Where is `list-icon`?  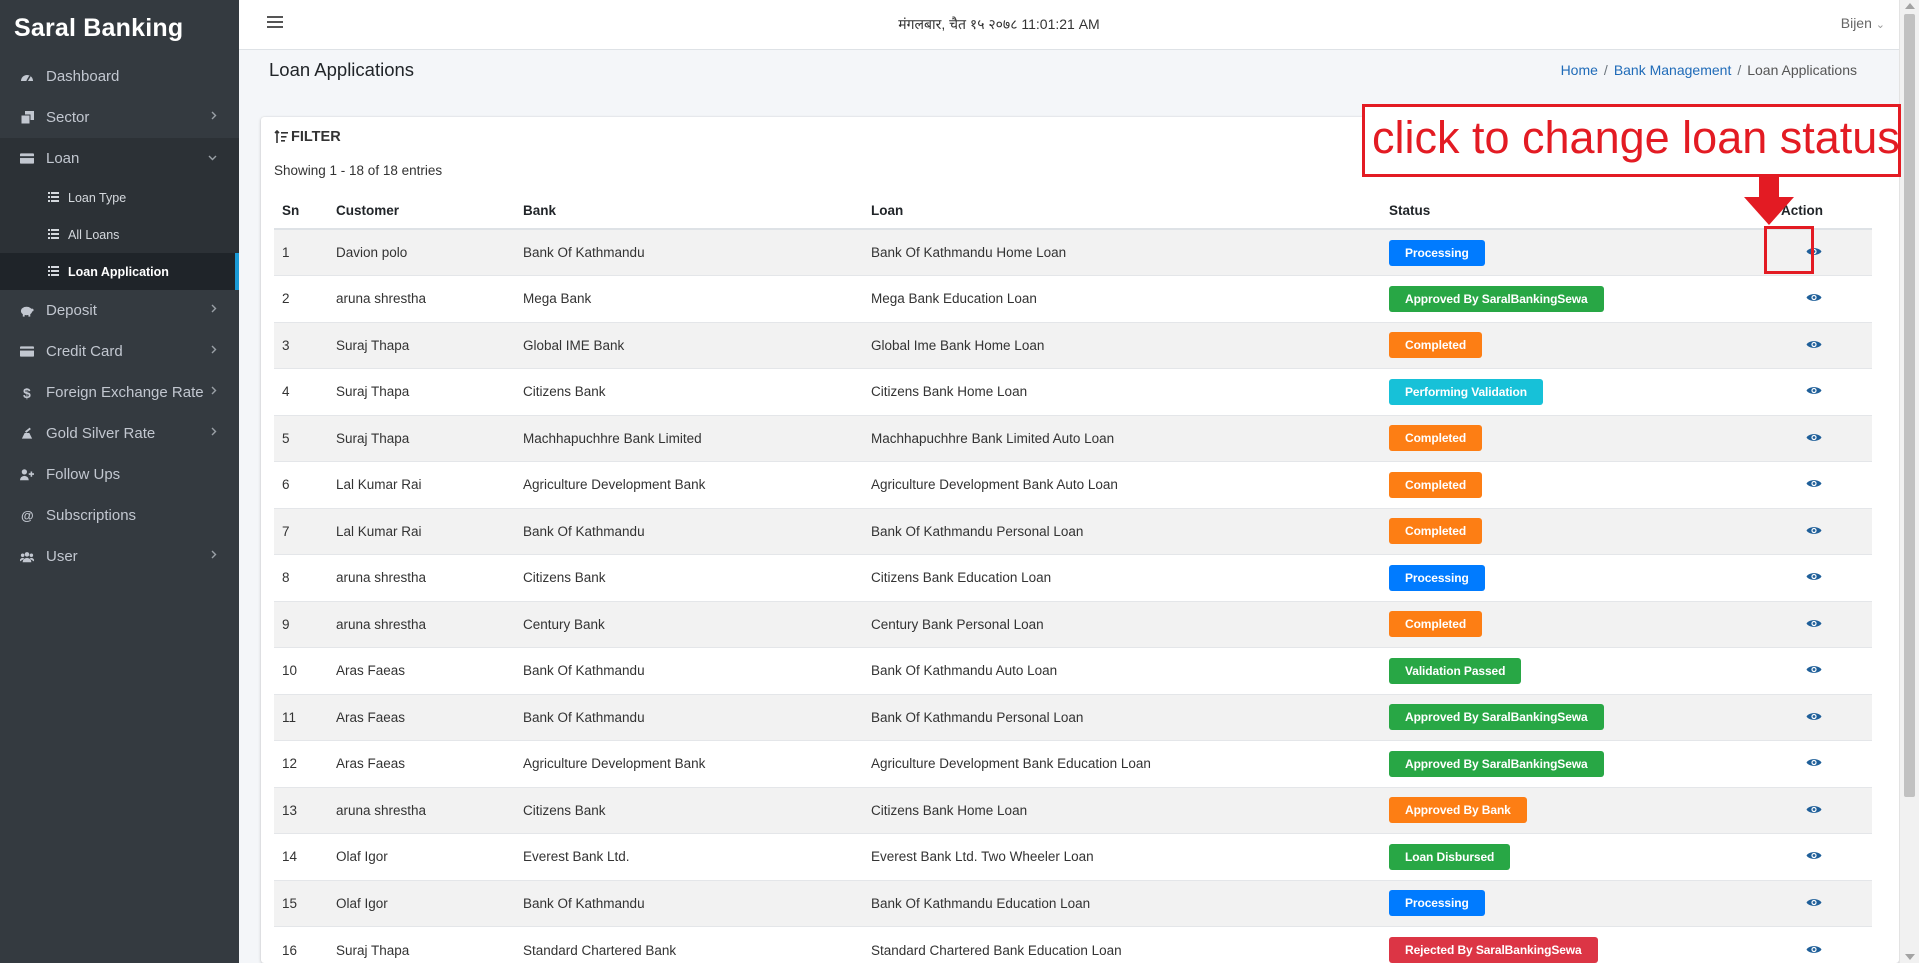 list-icon is located at coordinates (53, 272).